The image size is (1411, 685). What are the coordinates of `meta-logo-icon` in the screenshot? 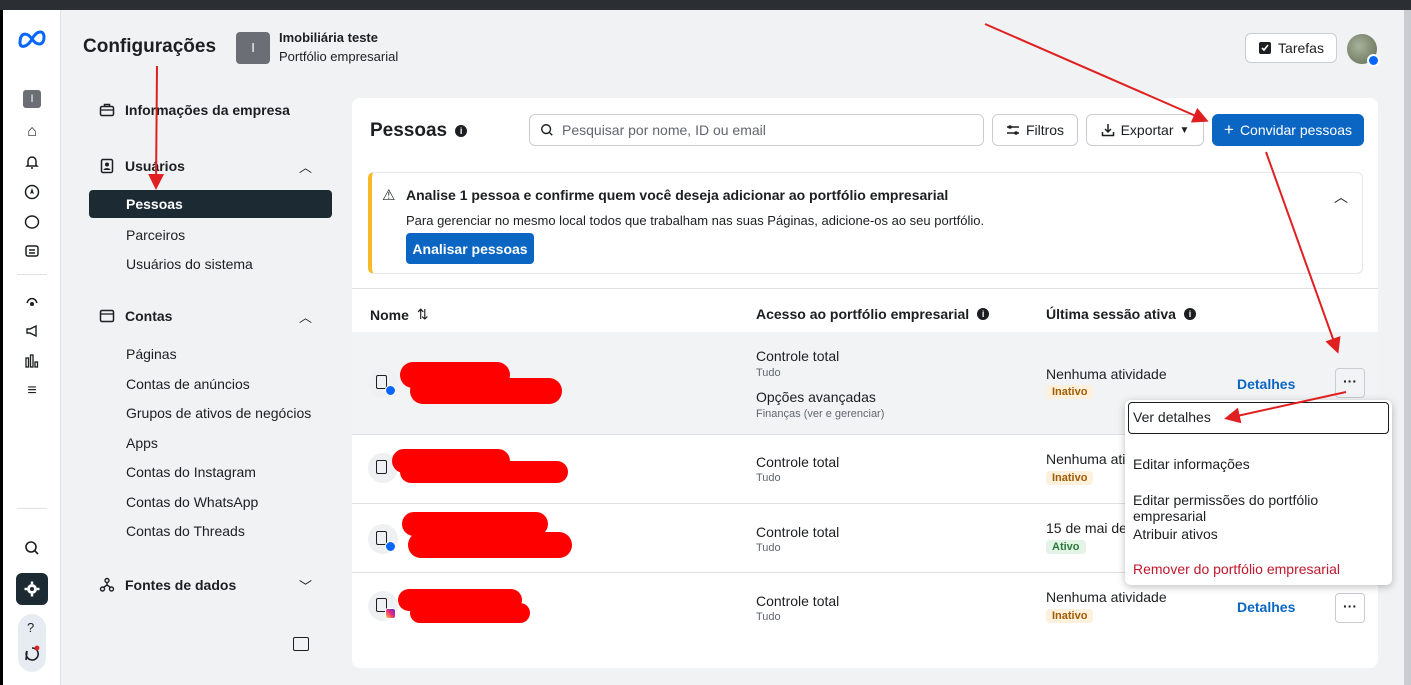 It's located at (32, 39).